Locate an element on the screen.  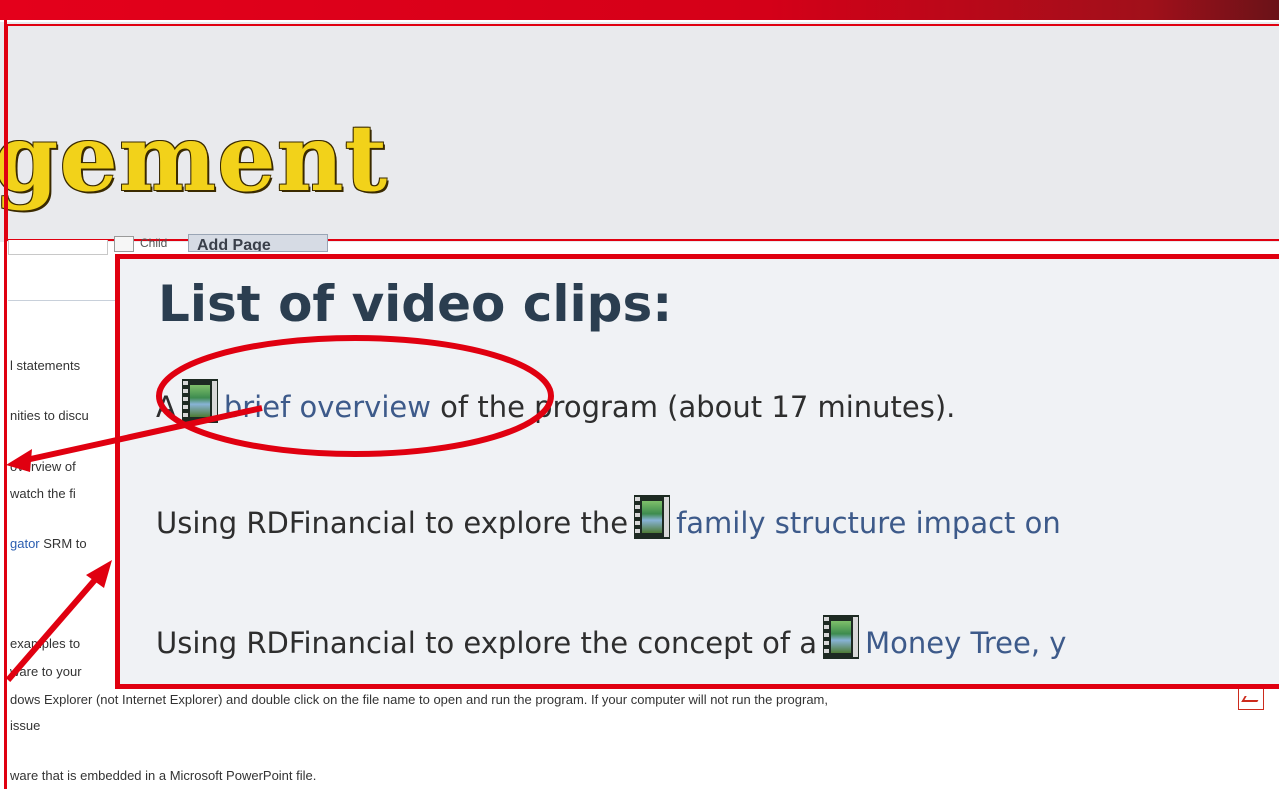
body-text-line: watch the fi is located at coordinates (43, 493).